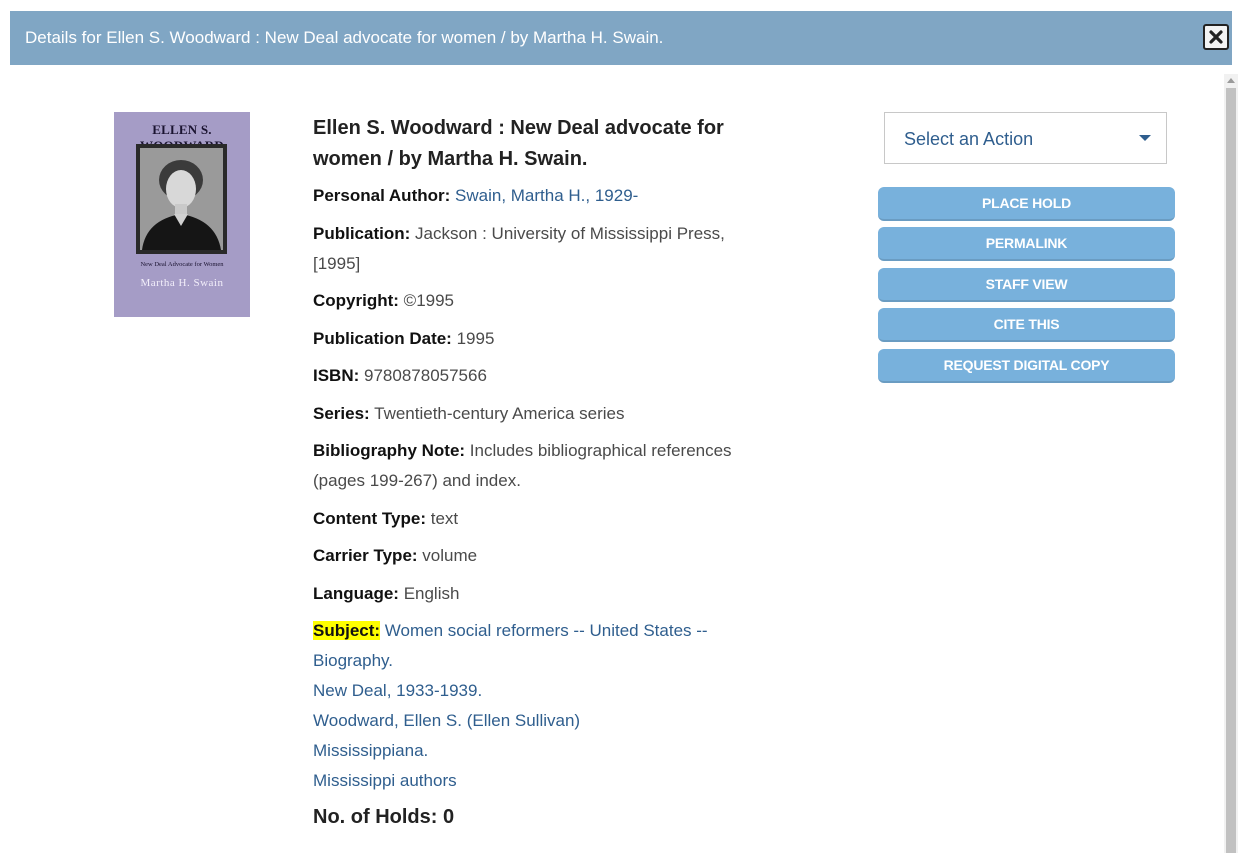 Image resolution: width=1244 pixels, height=853 pixels. I want to click on cover-subtitle: New Deal Advocate for Women, so click(182, 264).